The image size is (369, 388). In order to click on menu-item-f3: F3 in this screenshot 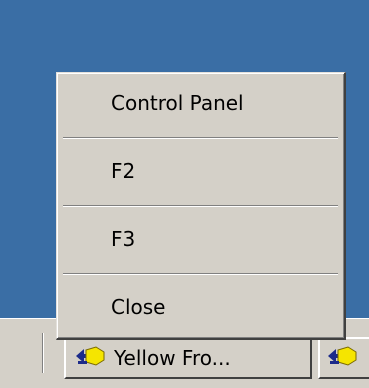, I will do `click(200, 239)`.